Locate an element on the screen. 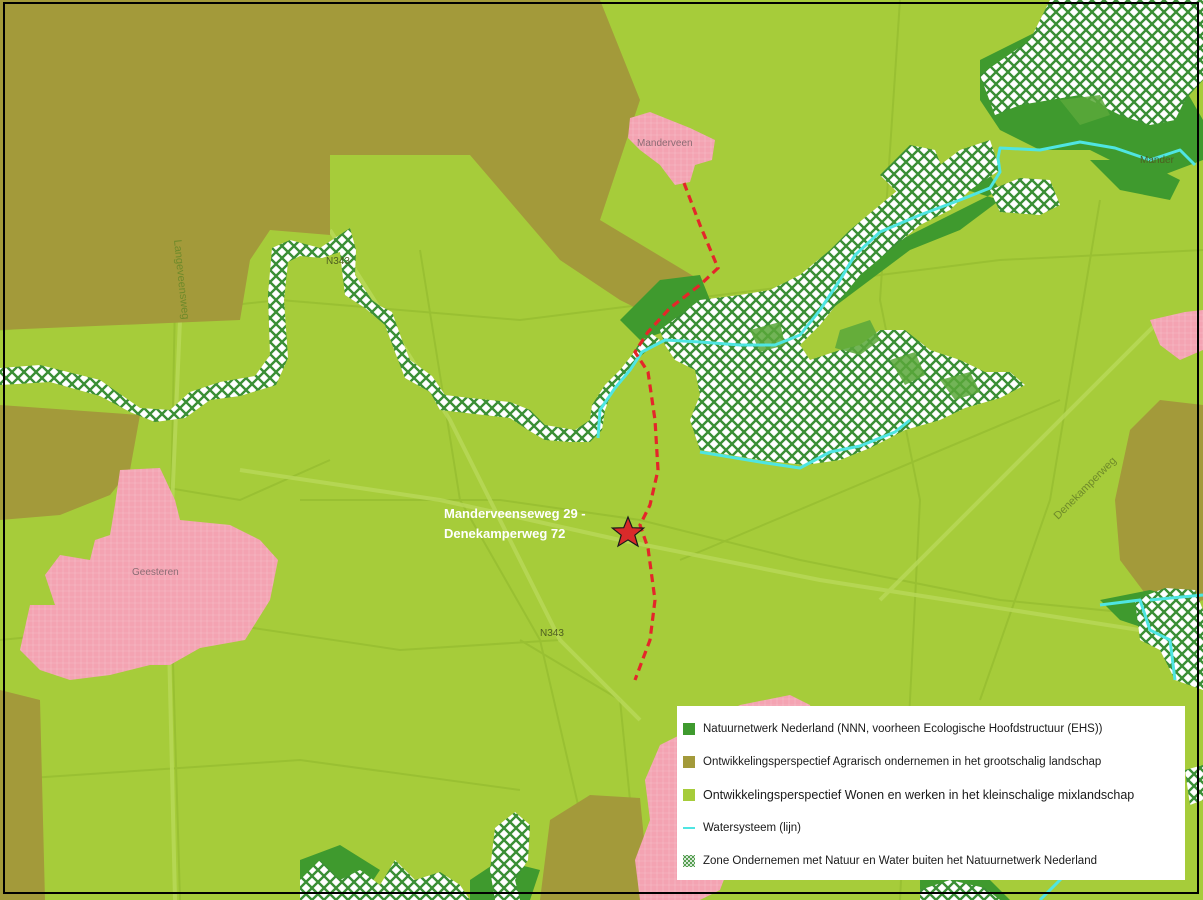  road-label-n343-mid: N343 is located at coordinates (552, 633).